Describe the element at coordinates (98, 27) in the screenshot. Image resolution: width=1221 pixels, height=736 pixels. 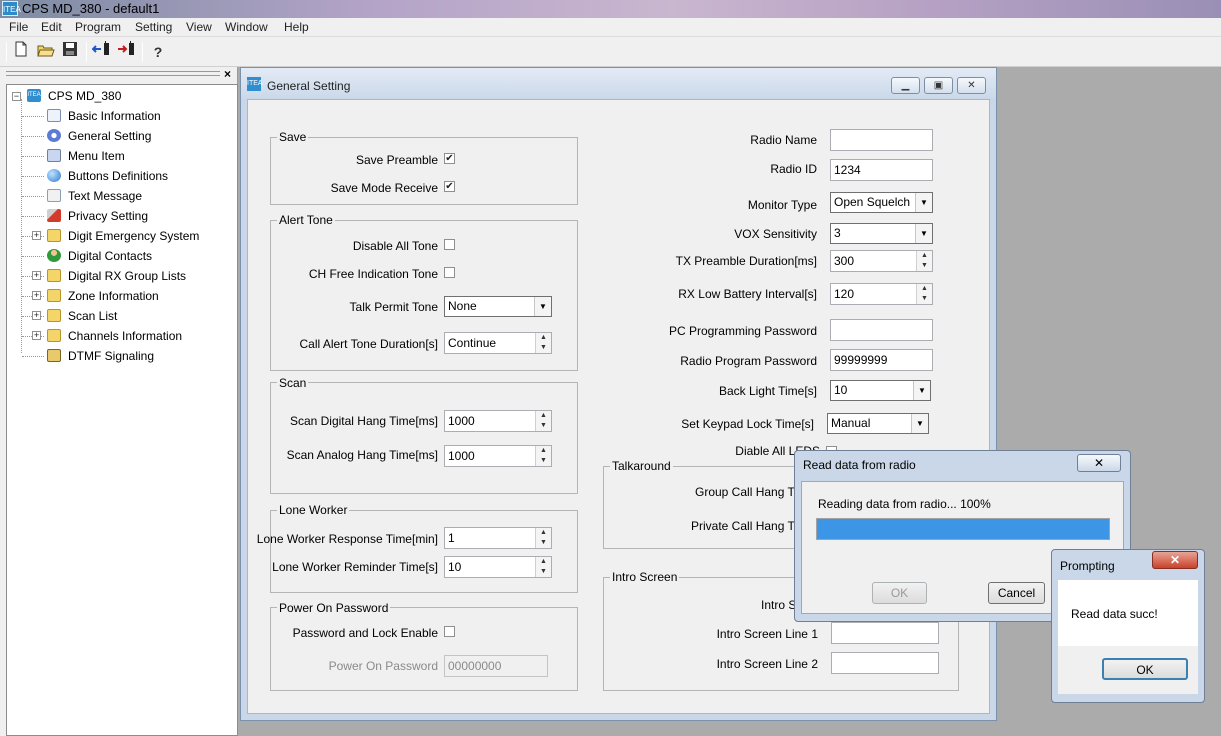
I see `menu-program: Program` at that location.